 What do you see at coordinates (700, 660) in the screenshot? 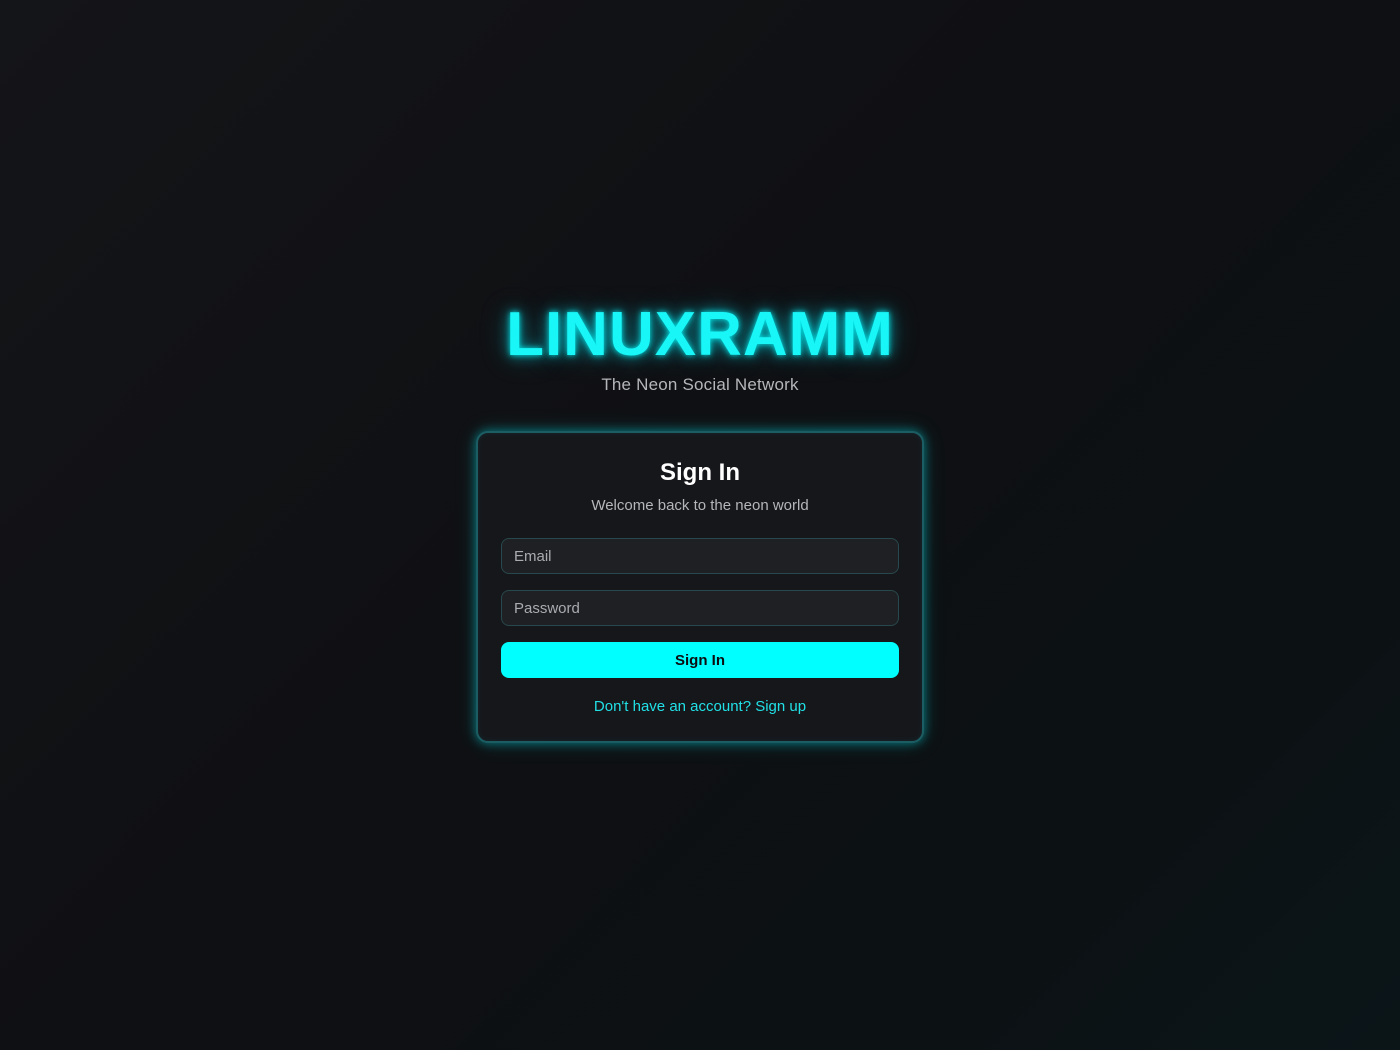
I see `signin-button: Sign In` at bounding box center [700, 660].